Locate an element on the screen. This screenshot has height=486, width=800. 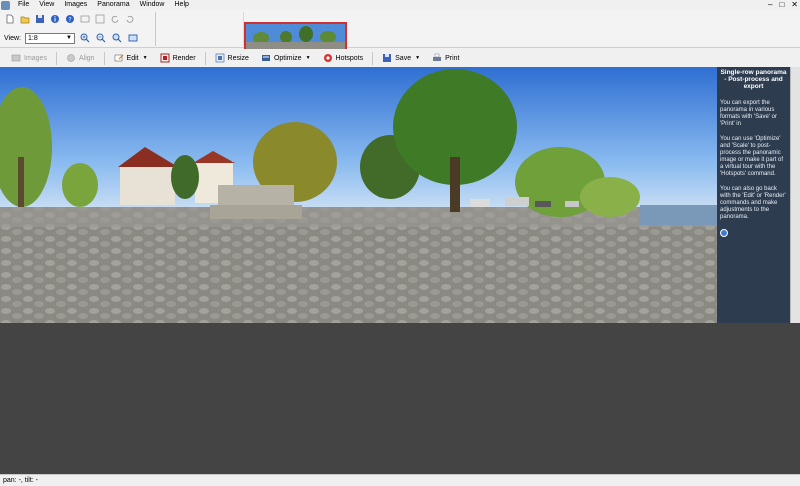
open-folder-icon is located at coordinates (25, 19).